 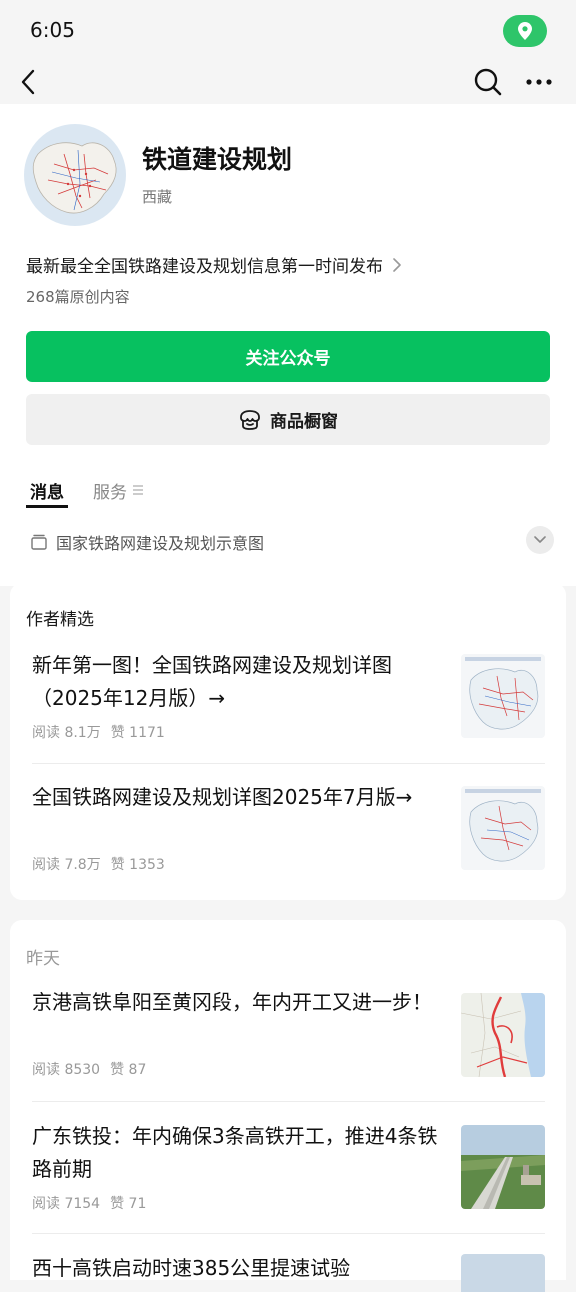 I want to click on search-icon, so click(x=488, y=82).